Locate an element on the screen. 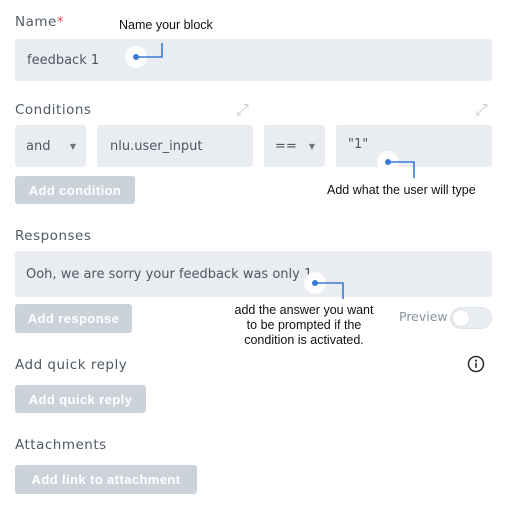  condition-variable-value: nlu.user_input is located at coordinates (156, 146).